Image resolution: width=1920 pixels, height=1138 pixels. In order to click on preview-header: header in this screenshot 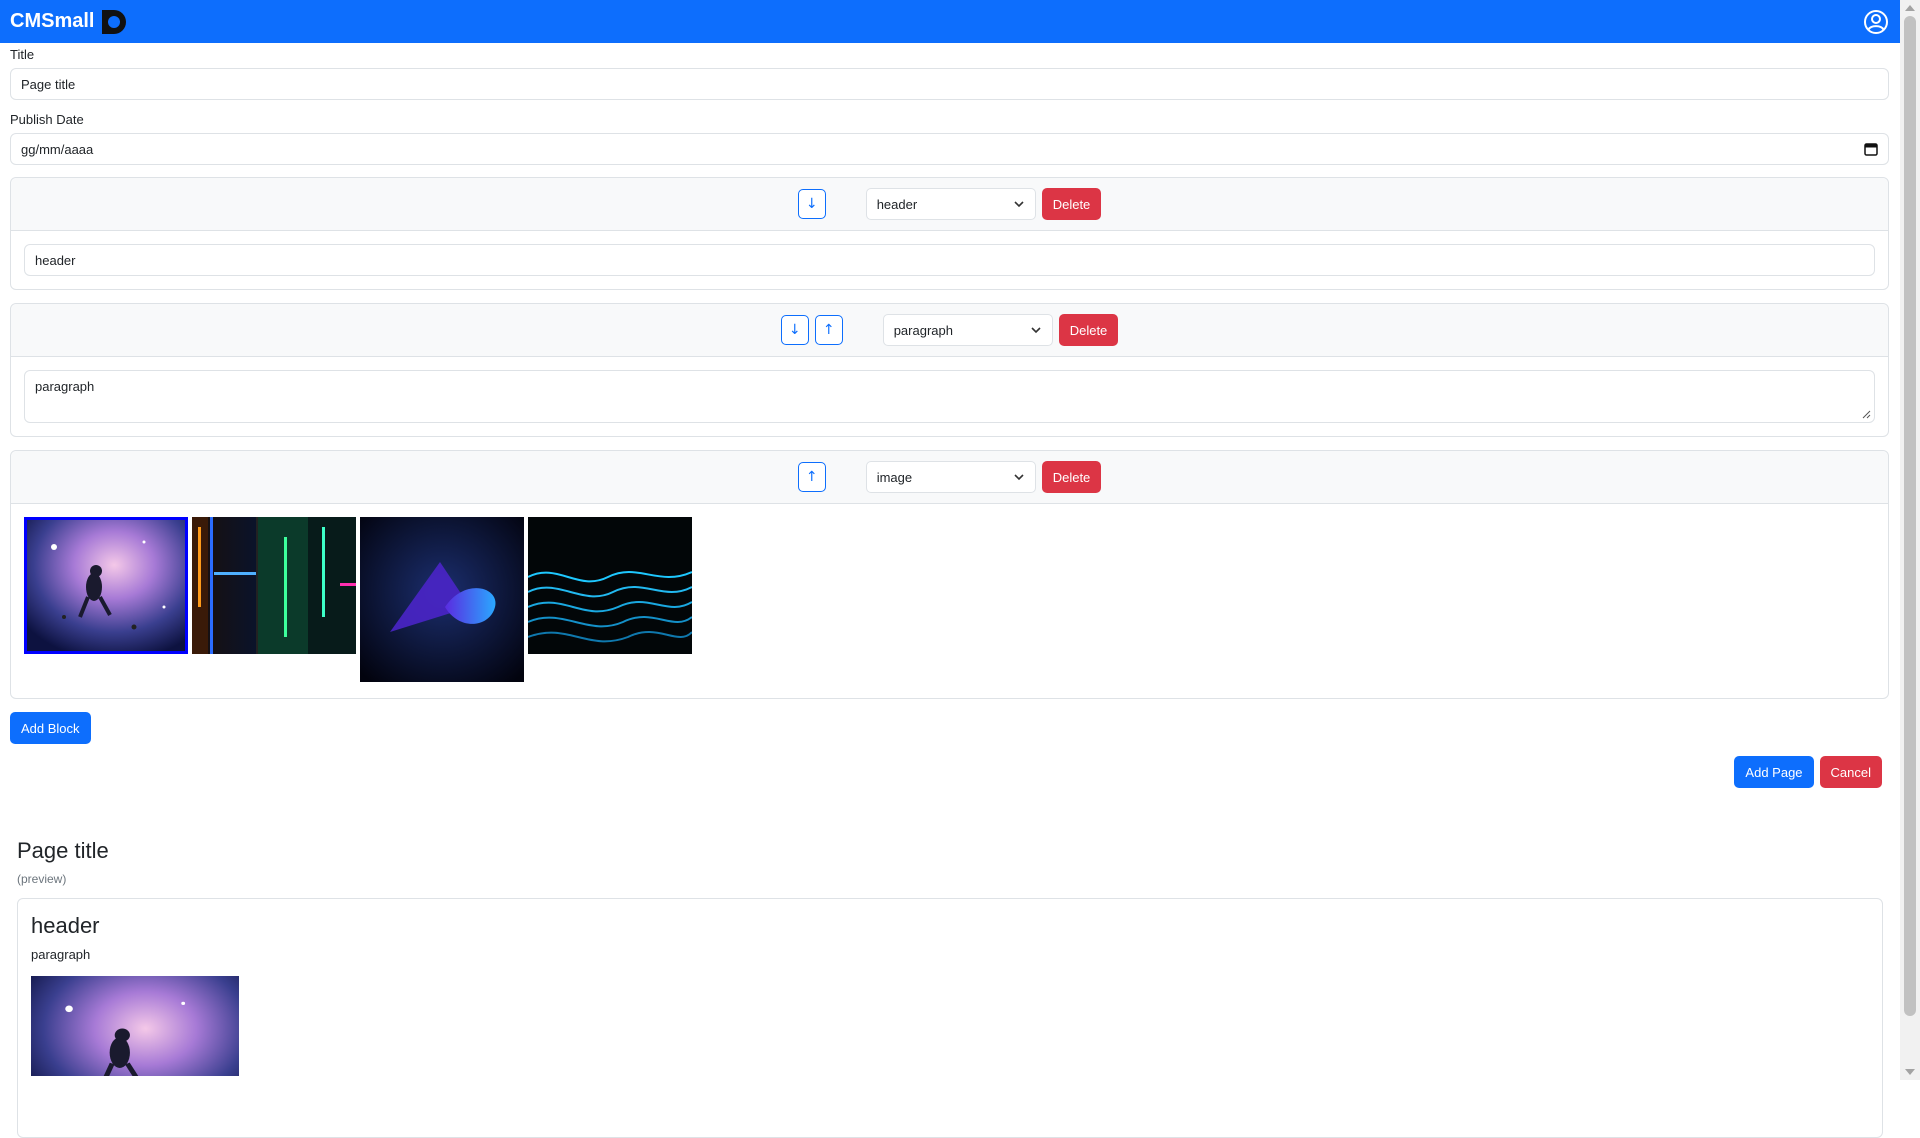, I will do `click(65, 925)`.